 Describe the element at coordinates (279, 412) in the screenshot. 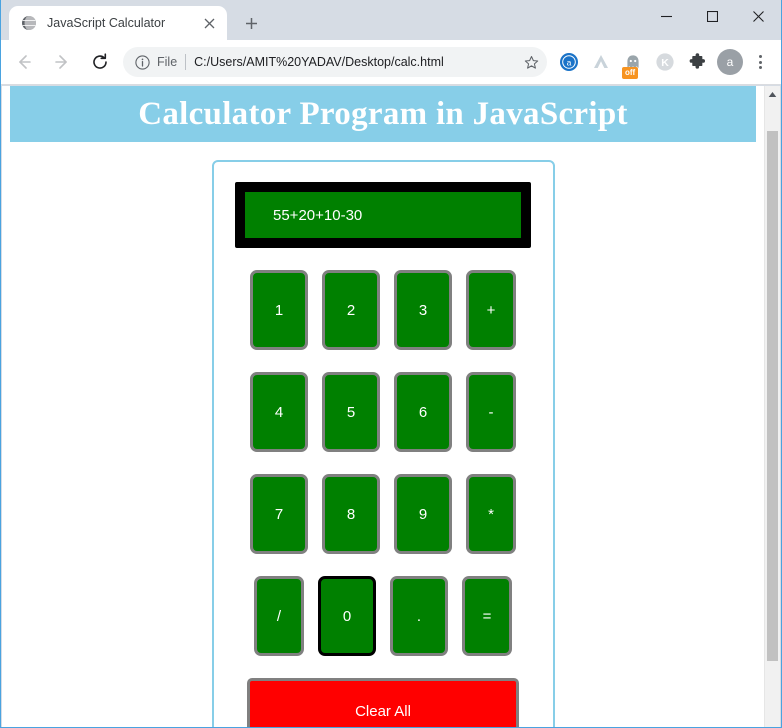

I see `key-4: 4` at that location.